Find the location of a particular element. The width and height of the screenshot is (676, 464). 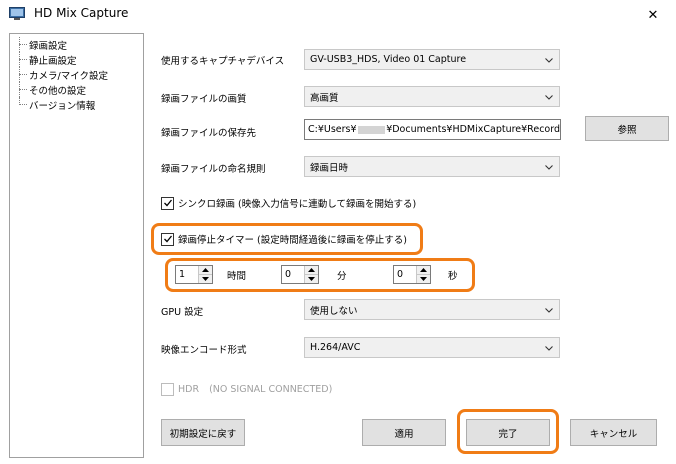

sync-record-label: シンクロ録画 (映像入力信号に連動して録画を開始する) is located at coordinates (297, 204).